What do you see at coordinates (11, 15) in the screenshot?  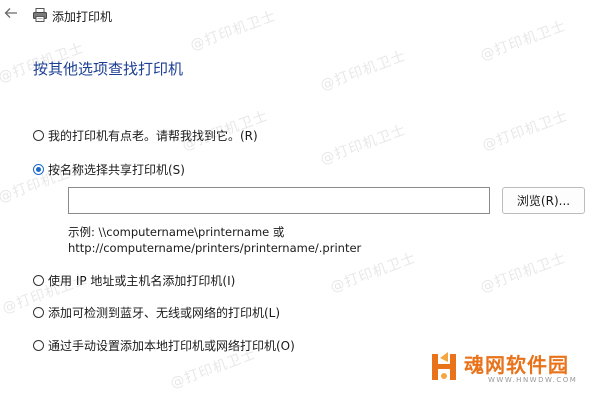 I see `back-arrow-icon` at bounding box center [11, 15].